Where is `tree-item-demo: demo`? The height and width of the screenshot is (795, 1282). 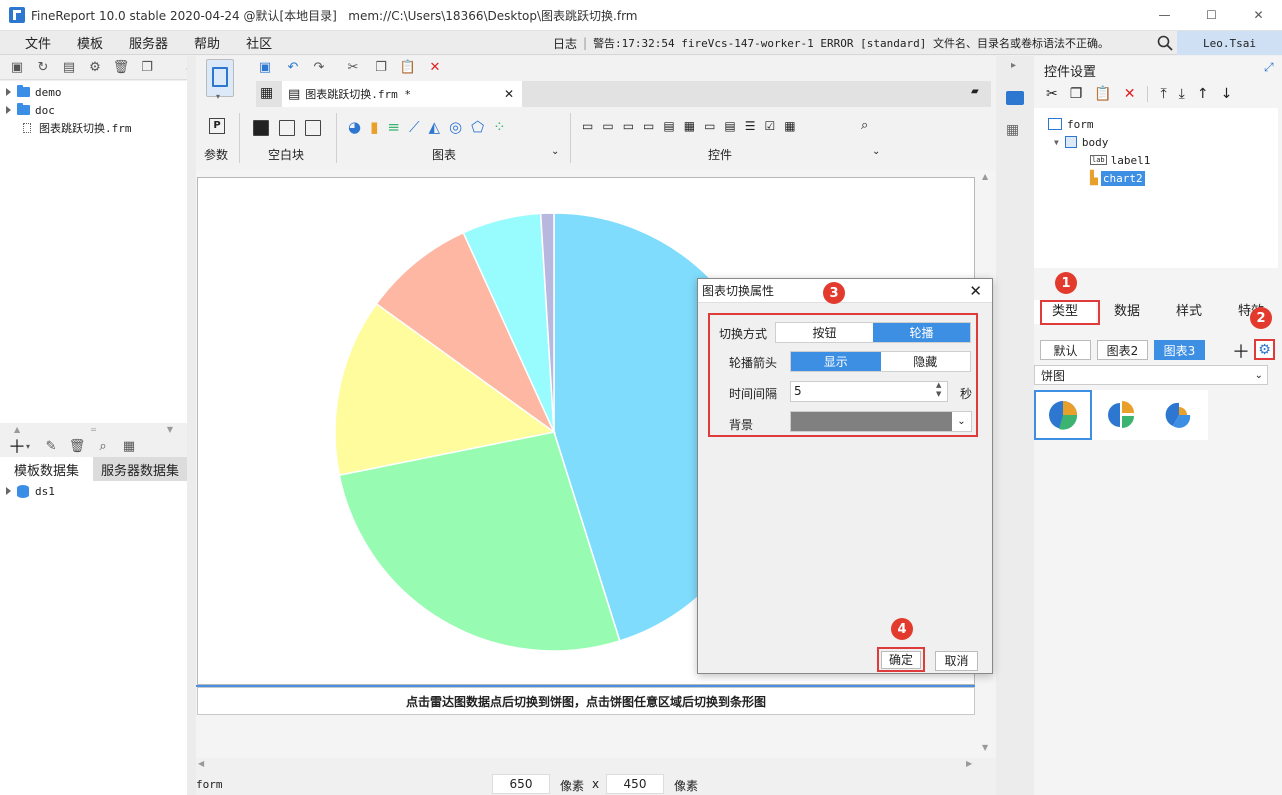
tree-item-demo: demo is located at coordinates (93, 92).